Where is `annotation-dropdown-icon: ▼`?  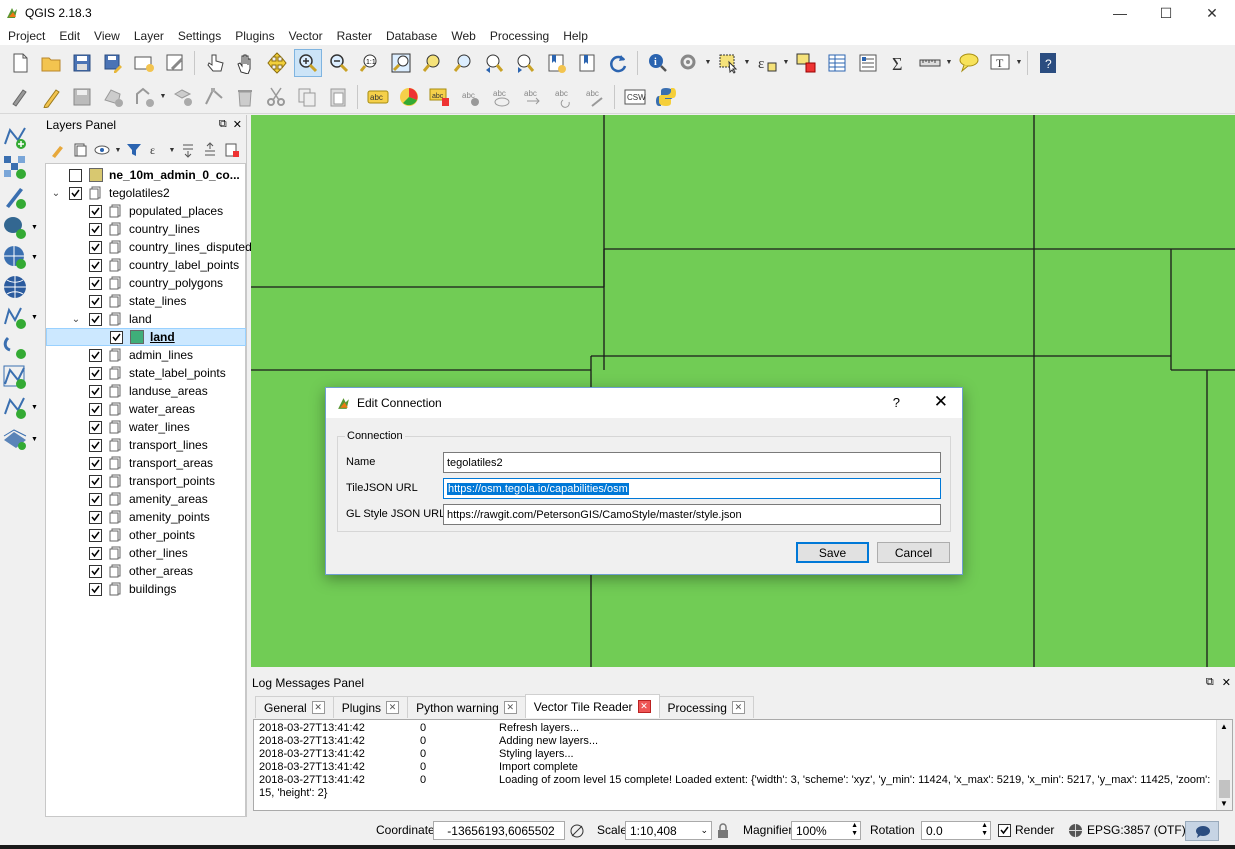
annotation-dropdown-icon: ▼ is located at coordinates (1019, 62).